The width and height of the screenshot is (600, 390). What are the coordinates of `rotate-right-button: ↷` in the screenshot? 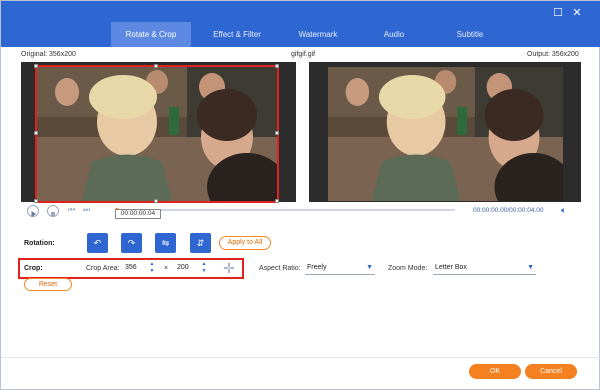 It's located at (131, 243).